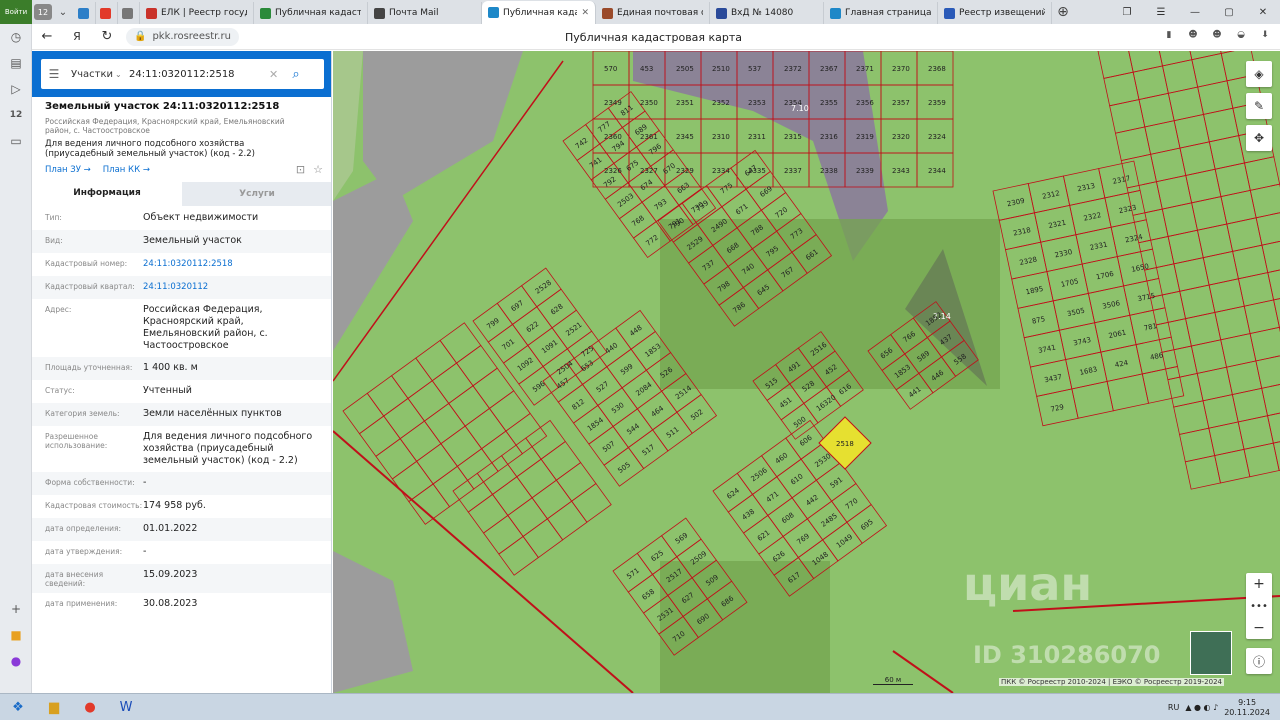 The height and width of the screenshot is (720, 1280). I want to click on zoom-out-button: −, so click(1259, 628).